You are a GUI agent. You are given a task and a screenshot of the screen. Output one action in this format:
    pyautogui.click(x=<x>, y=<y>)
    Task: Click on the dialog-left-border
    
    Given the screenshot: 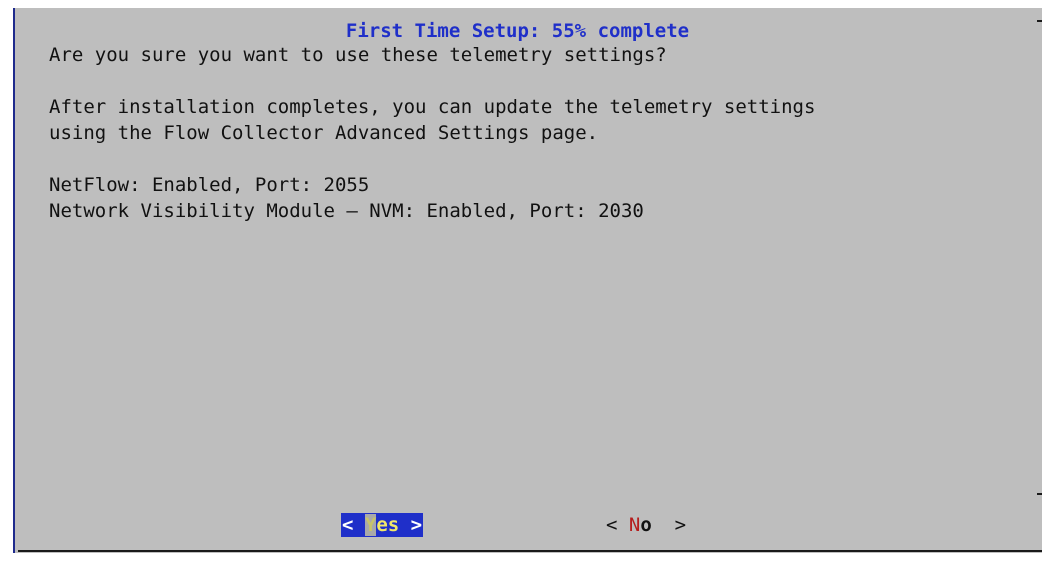 What is the action you would take?
    pyautogui.click(x=14, y=280)
    